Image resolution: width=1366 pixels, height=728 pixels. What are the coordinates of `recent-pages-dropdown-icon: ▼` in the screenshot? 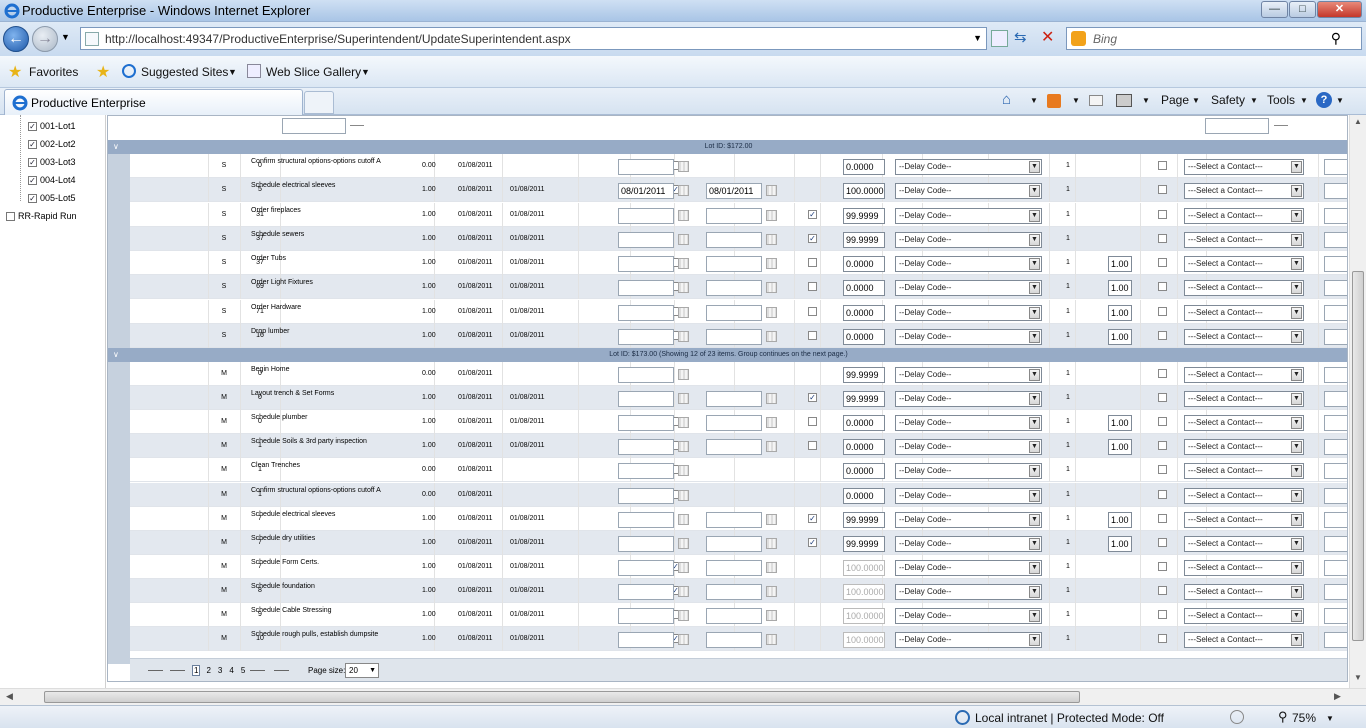 It's located at (65, 37).